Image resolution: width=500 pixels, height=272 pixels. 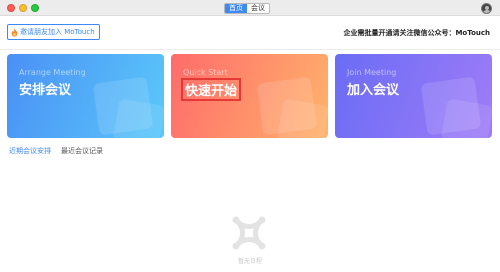 What do you see at coordinates (249, 233) in the screenshot?
I see `empty-schedule-icon` at bounding box center [249, 233].